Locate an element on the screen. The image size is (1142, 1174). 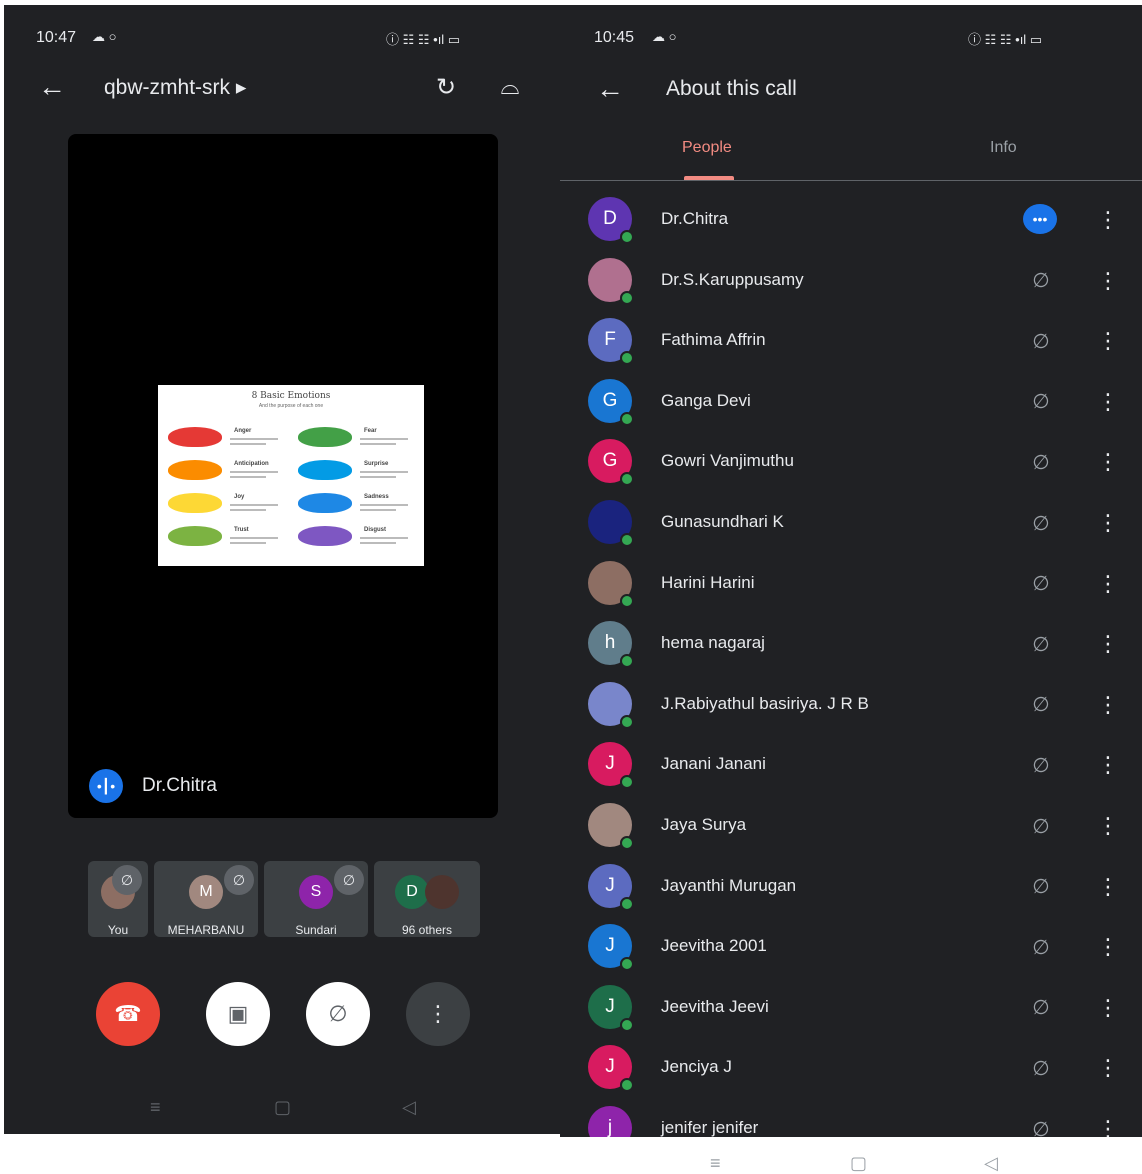
headphones-icon: ⌓ is located at coordinates (510, 87).